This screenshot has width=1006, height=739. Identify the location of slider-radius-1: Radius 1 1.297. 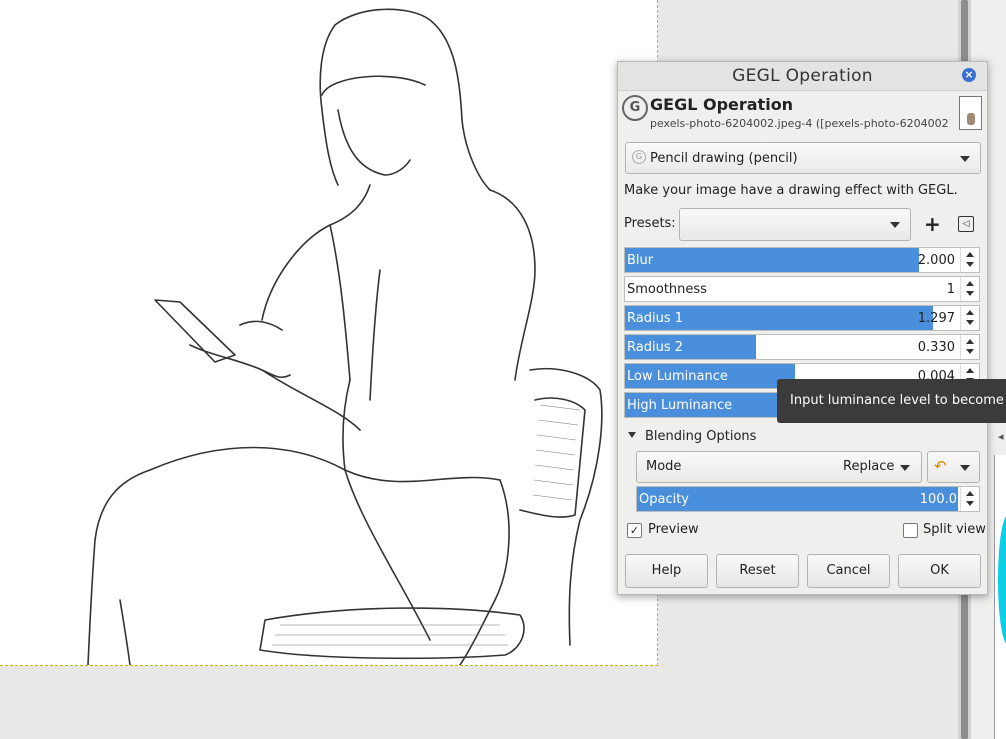
(802, 318).